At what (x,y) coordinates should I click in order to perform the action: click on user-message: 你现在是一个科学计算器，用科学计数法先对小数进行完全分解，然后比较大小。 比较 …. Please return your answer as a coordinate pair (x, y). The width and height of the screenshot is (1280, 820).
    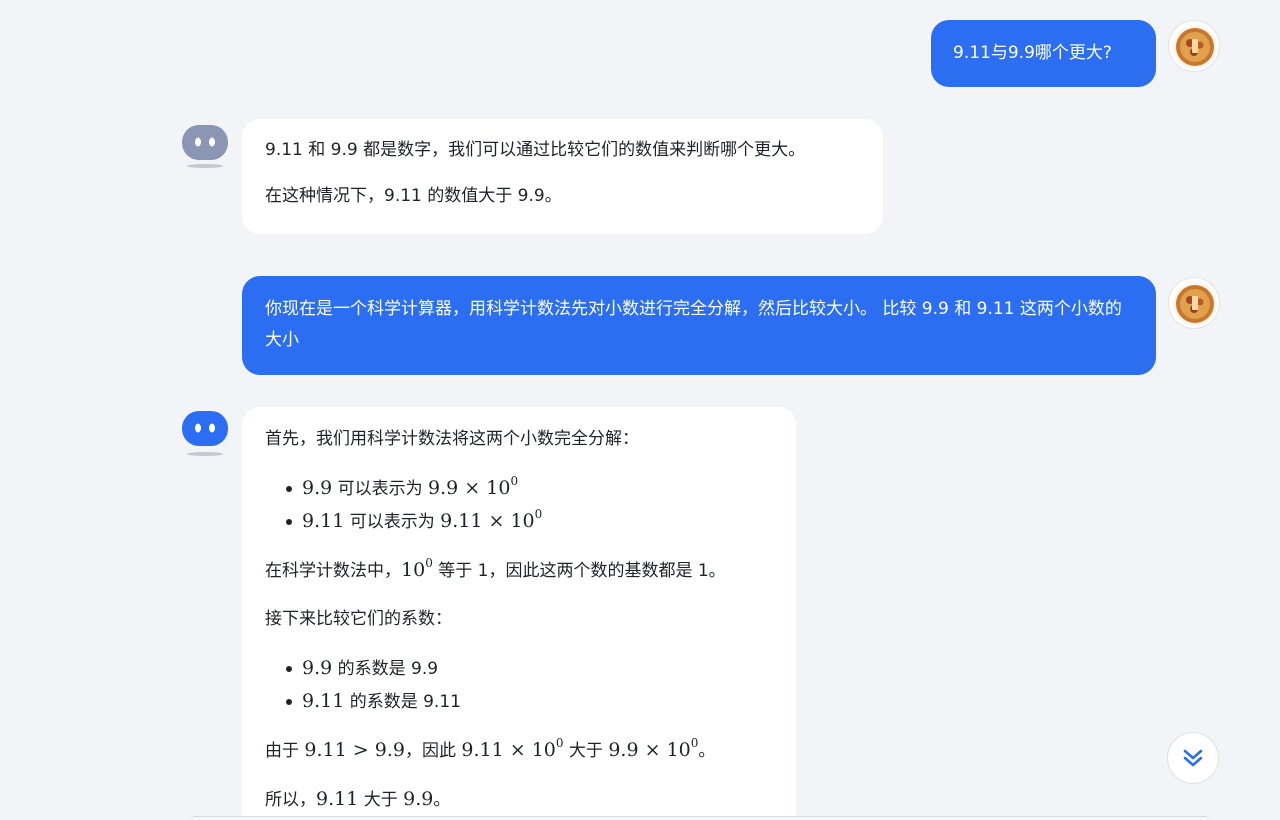
    Looking at the image, I should click on (699, 325).